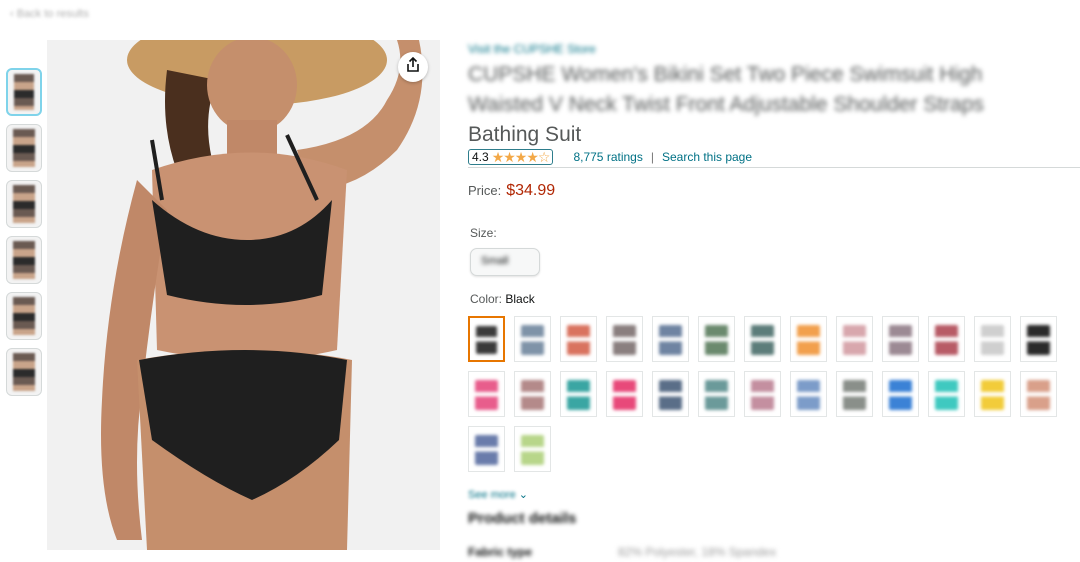  Describe the element at coordinates (697, 552) in the screenshot. I see `fabric-value: 82% Polyester, 18% Spandex` at that location.